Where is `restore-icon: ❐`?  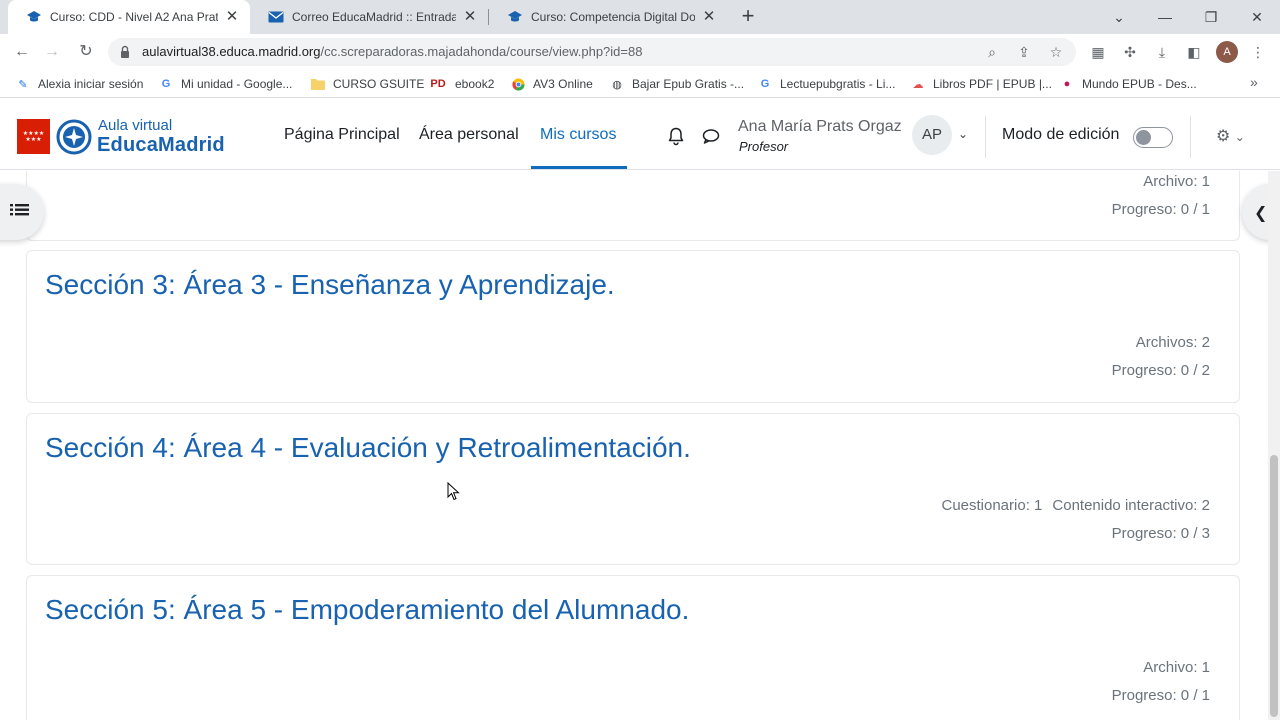
restore-icon: ❐ is located at coordinates (1211, 17).